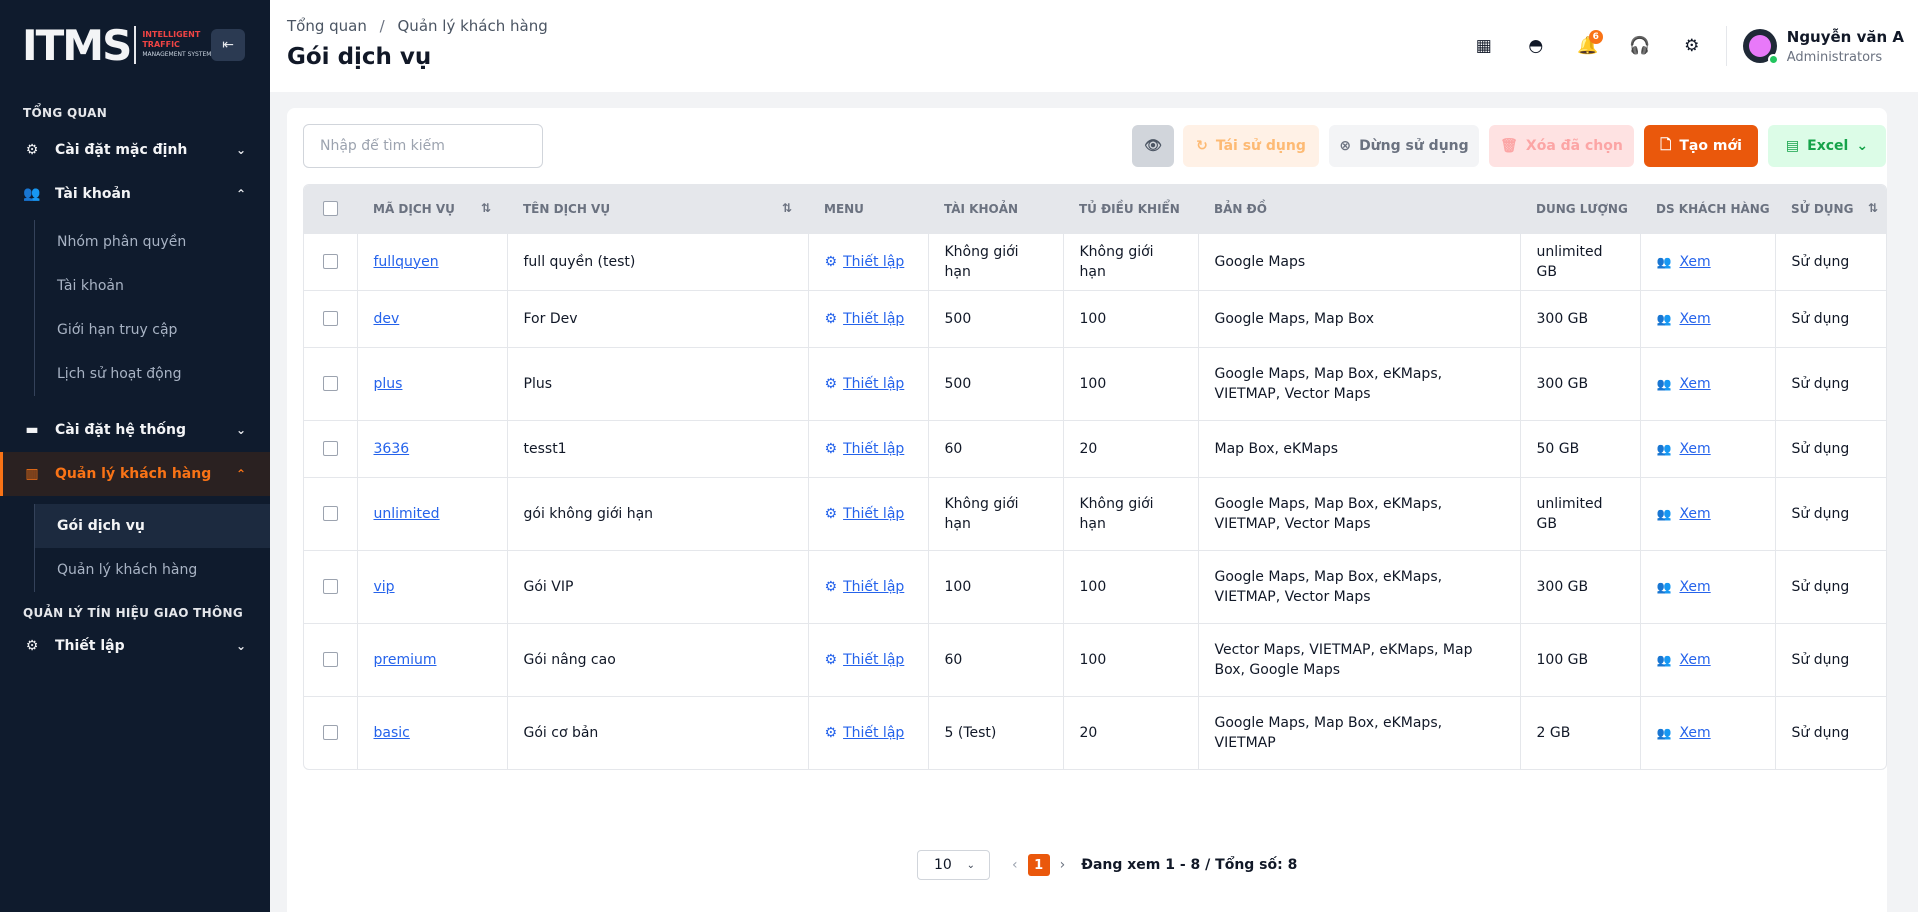  What do you see at coordinates (135, 646) in the screenshot?
I see `sidebar-item-setup: ⚙ Thiết lập ⌄` at bounding box center [135, 646].